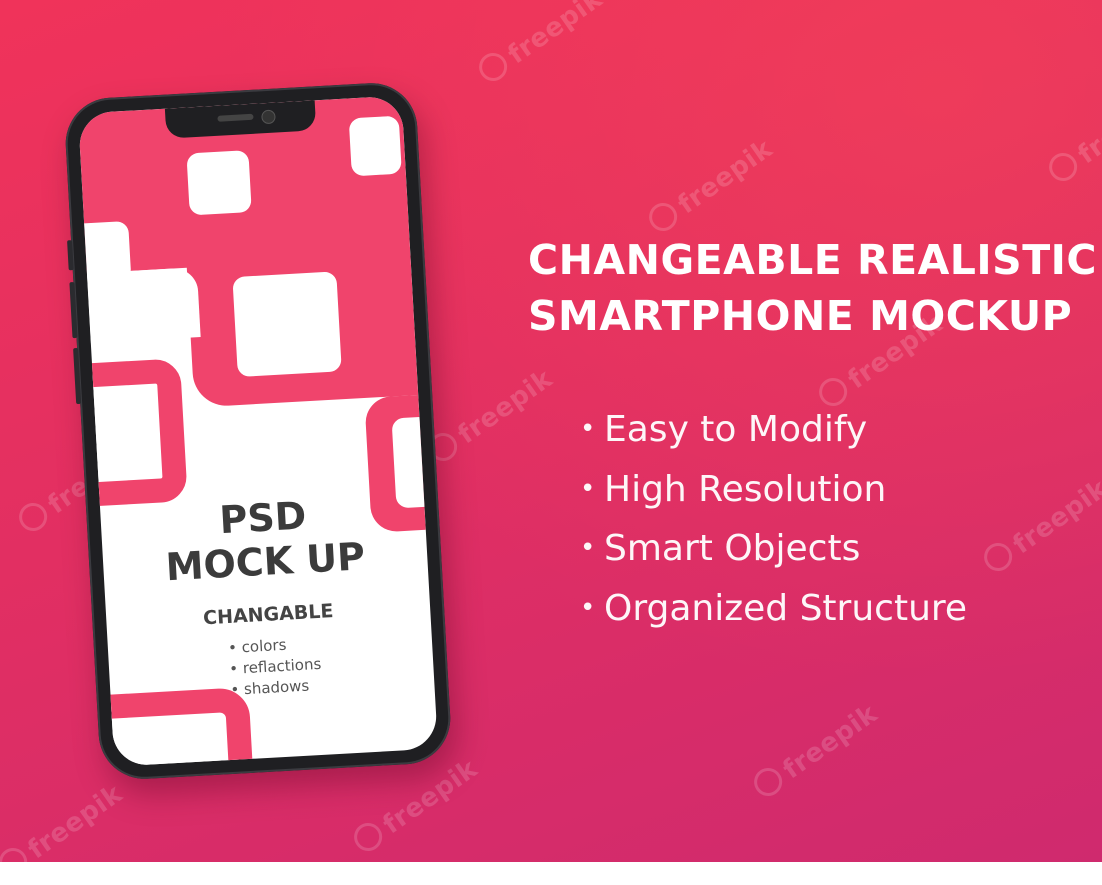 The image size is (1102, 885). I want to click on headline-line-1: CHANGEABLE REALISTIC, so click(813, 260).